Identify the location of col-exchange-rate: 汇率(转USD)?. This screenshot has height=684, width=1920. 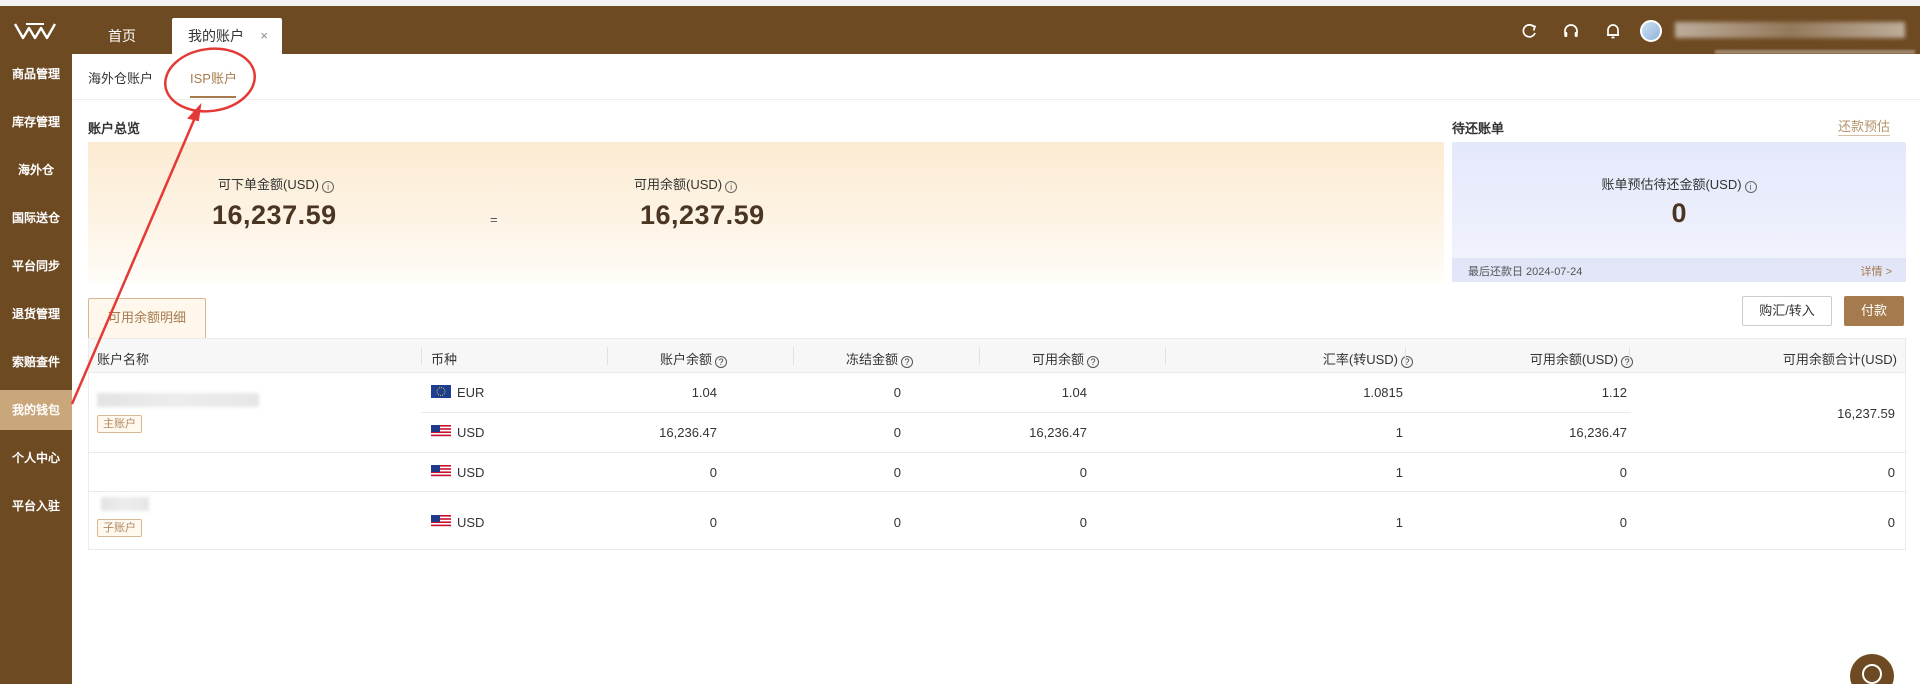
(1368, 358).